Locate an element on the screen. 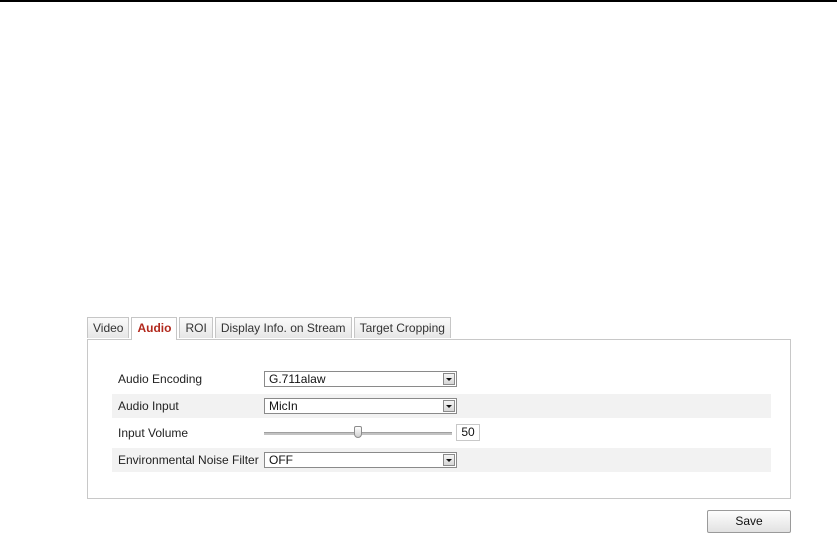 This screenshot has height=535, width=837. audio-encoding-row: Audio Encoding G.711alaw is located at coordinates (441, 379).